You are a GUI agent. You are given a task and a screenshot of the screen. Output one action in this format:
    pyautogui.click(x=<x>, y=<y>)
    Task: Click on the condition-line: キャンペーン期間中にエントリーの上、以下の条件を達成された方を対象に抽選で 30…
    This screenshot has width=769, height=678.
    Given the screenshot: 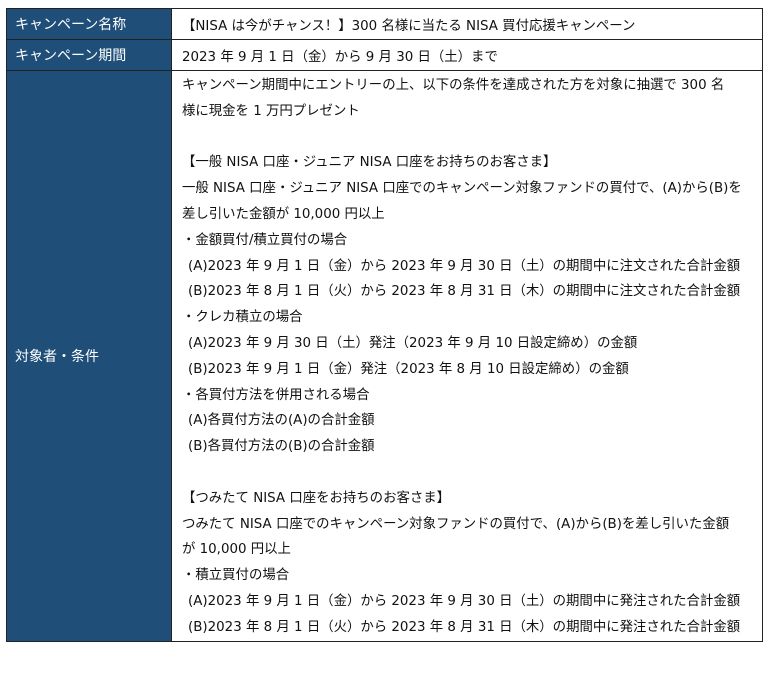 What is the action you would take?
    pyautogui.click(x=453, y=85)
    